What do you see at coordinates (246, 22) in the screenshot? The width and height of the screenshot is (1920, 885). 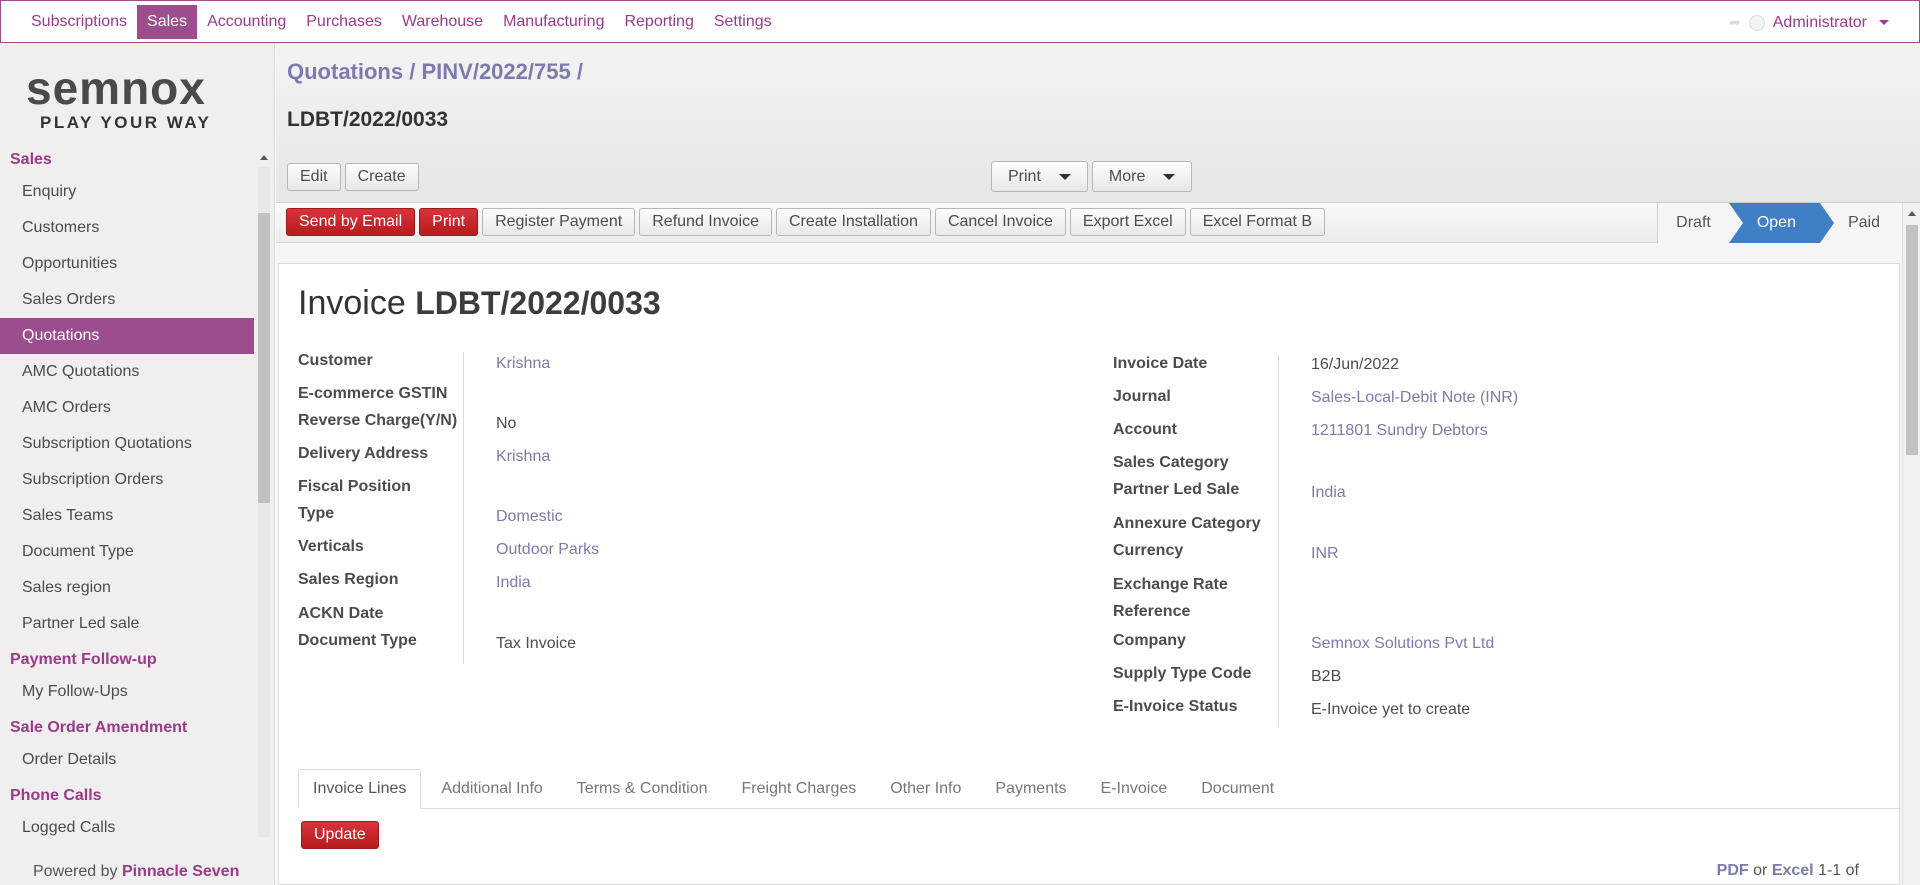 I see `menu-accounting: Accounting` at bounding box center [246, 22].